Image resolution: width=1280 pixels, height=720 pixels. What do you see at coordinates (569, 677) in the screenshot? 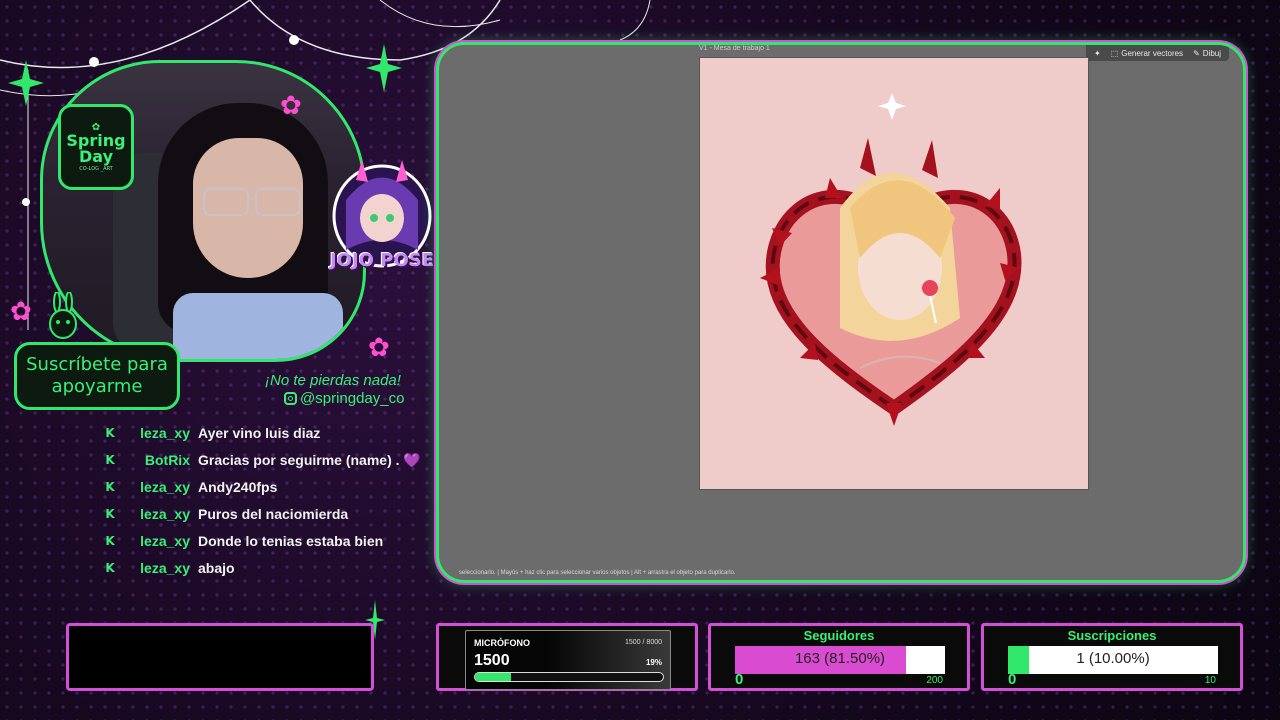
I see `mic-progress-track` at bounding box center [569, 677].